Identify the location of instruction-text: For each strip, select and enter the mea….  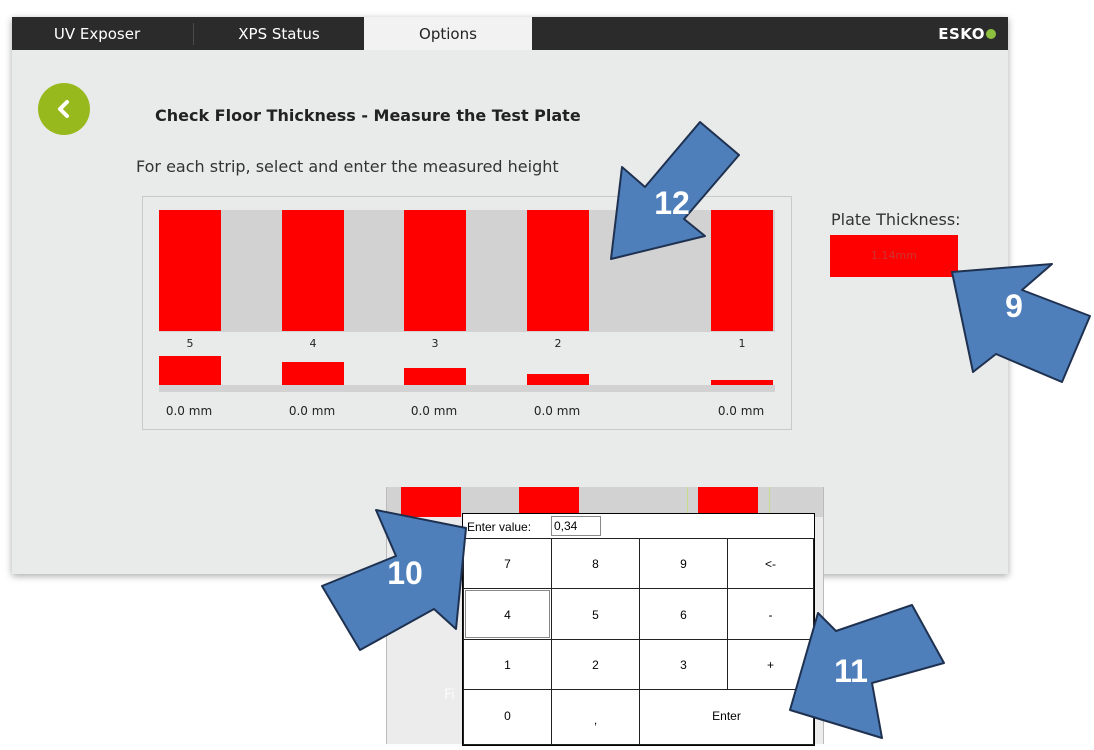
(347, 166).